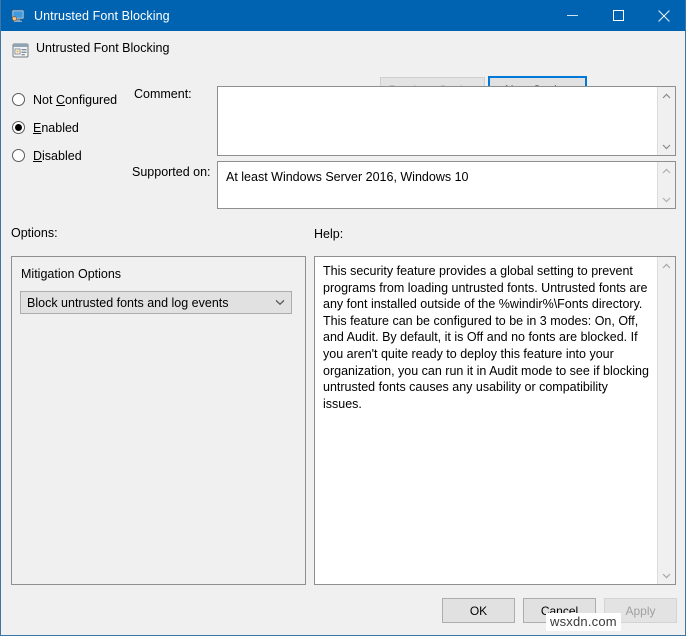 The width and height of the screenshot is (686, 636). I want to click on radio-not-configured: Not Configured, so click(64, 99).